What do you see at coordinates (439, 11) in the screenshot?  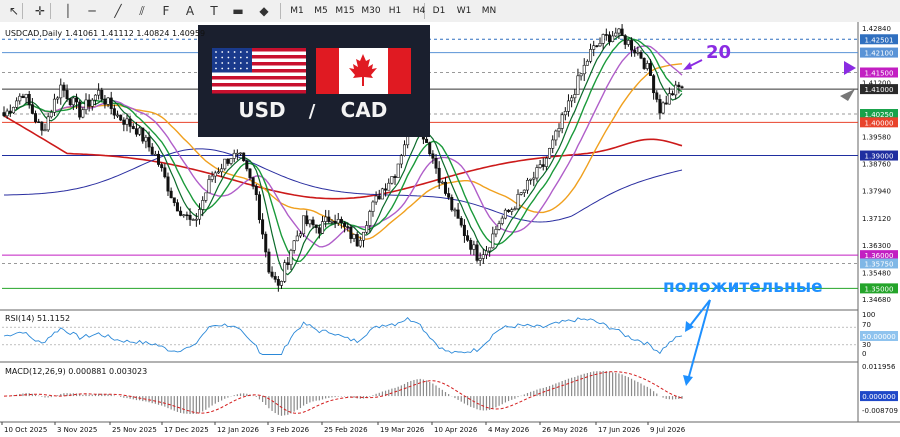 I see `timeframe-d1: D1` at bounding box center [439, 11].